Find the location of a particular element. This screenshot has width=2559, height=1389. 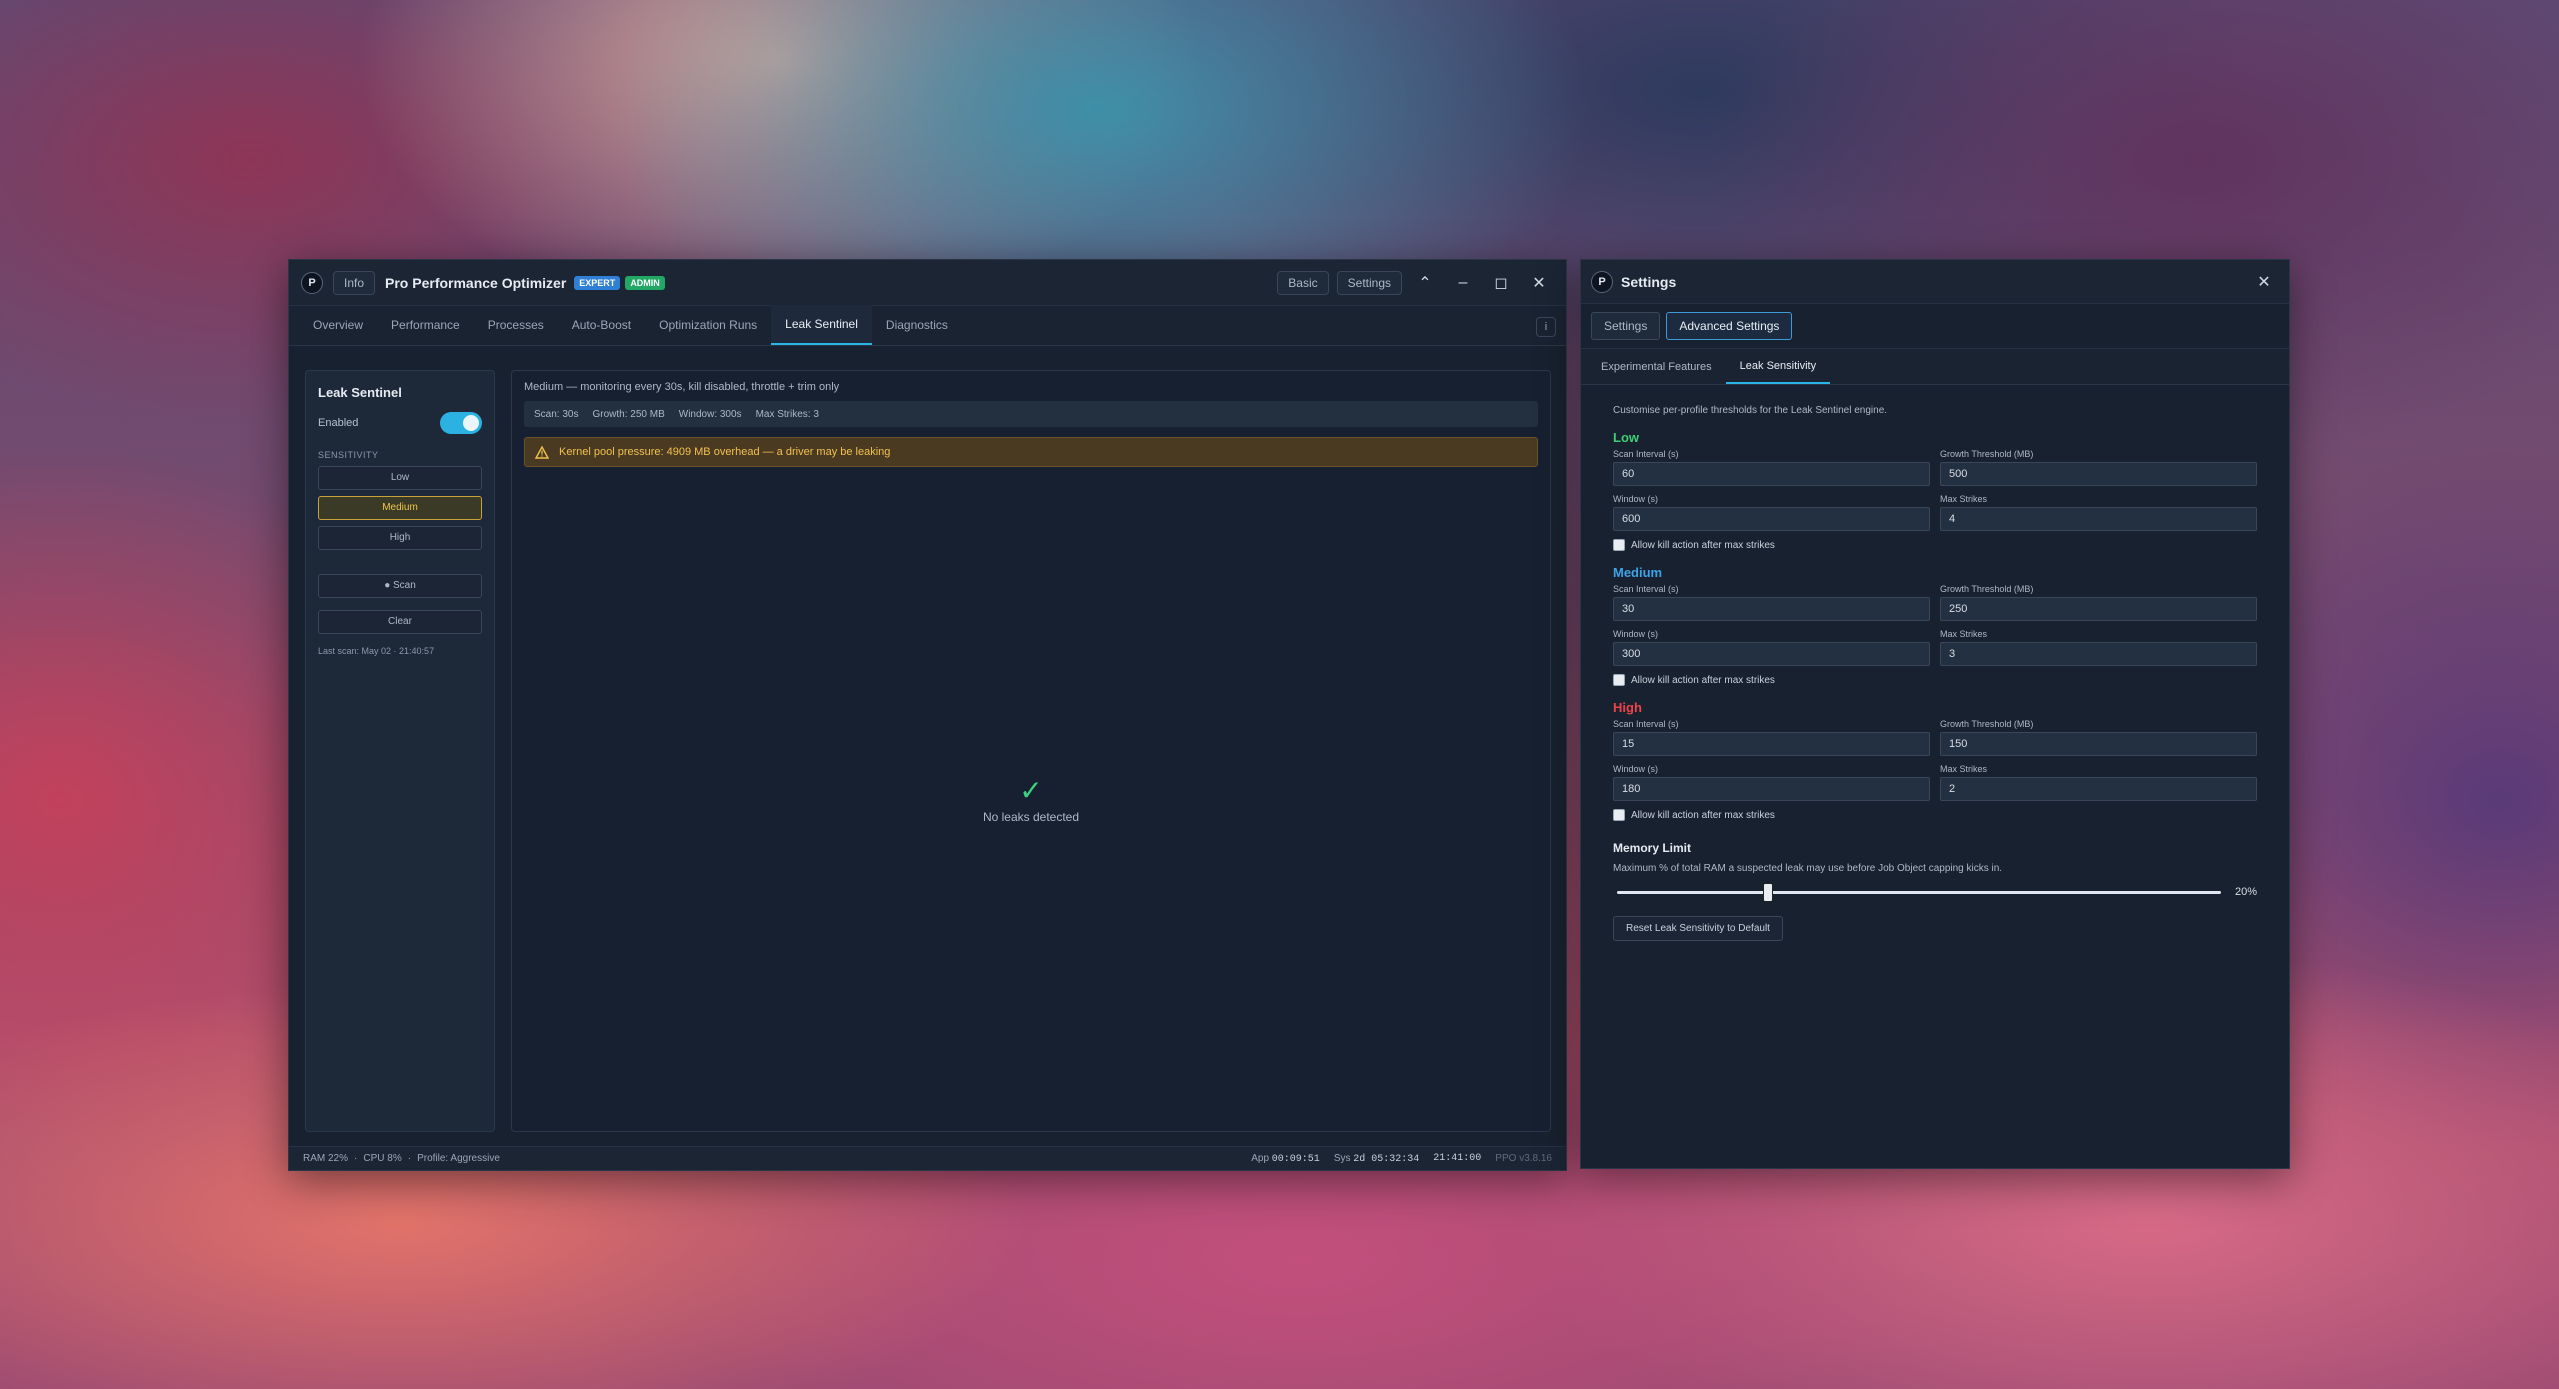

settings-top-tabs: Settings Advanced Settings is located at coordinates (1935, 326).